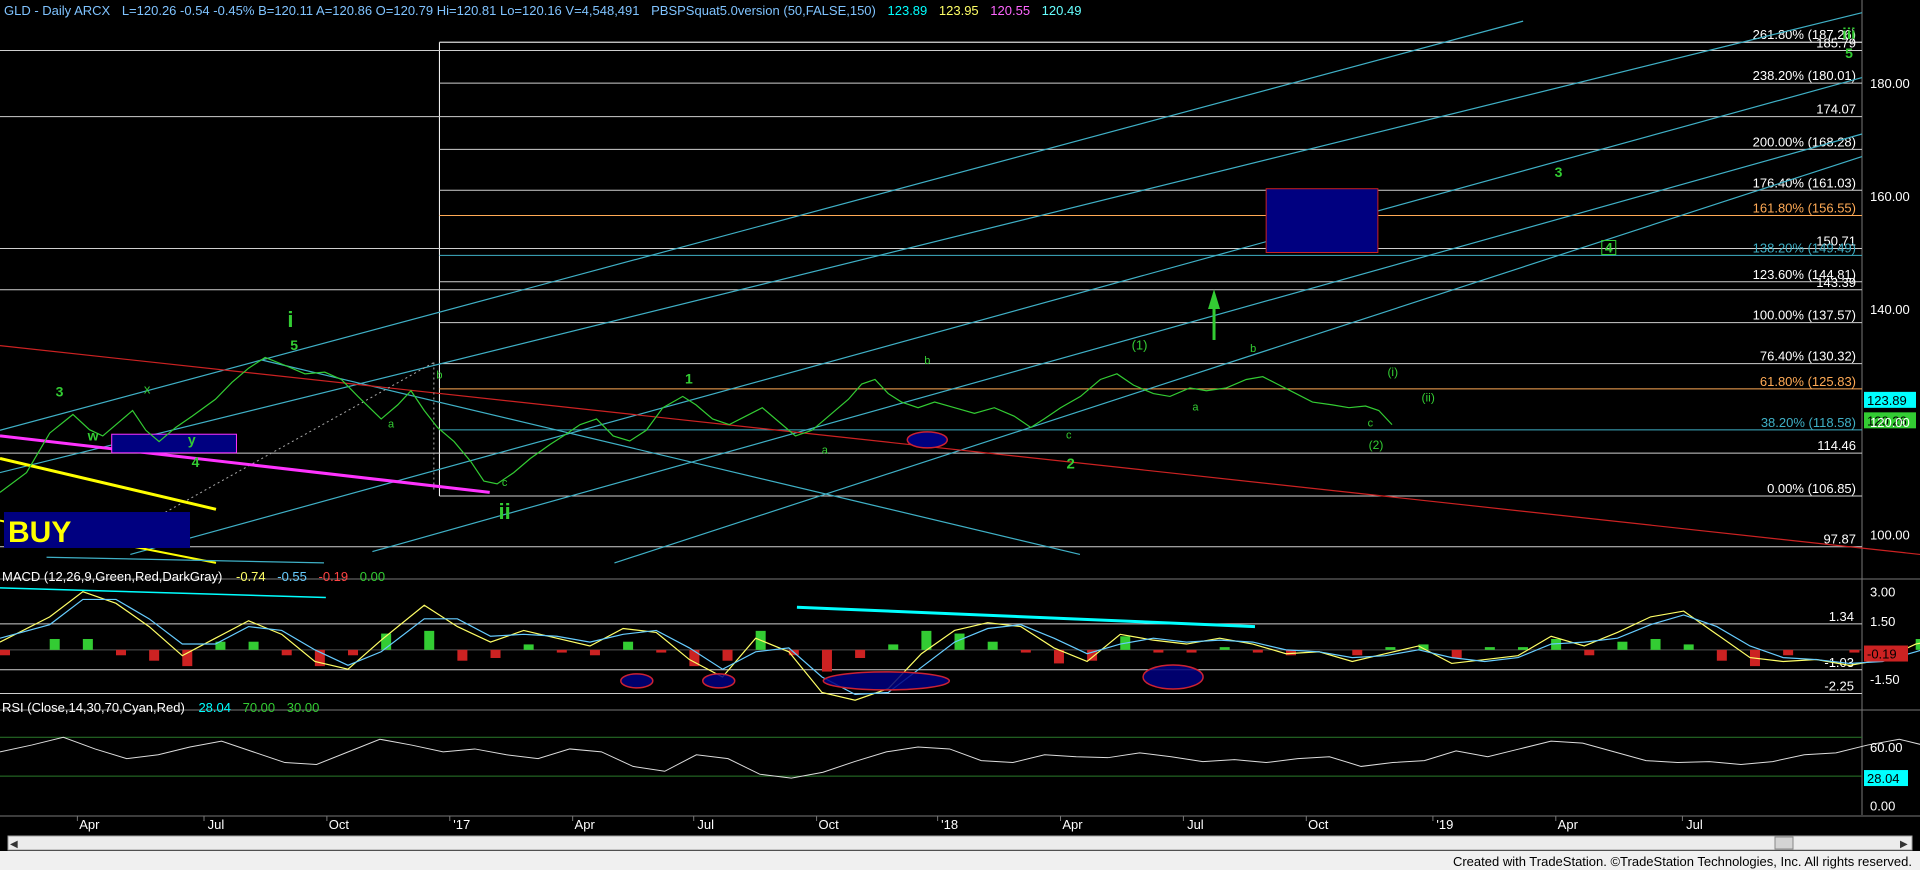 The height and width of the screenshot is (870, 1920). Describe the element at coordinates (1836, 445) in the screenshot. I see `fib-level-label-15: 114.46` at that location.